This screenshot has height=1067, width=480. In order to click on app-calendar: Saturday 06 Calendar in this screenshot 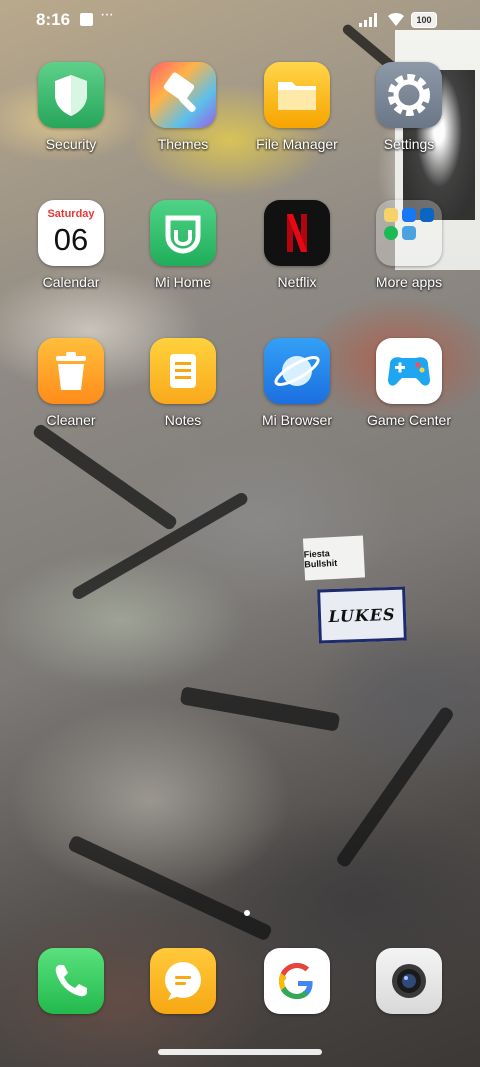, I will do `click(71, 245)`.